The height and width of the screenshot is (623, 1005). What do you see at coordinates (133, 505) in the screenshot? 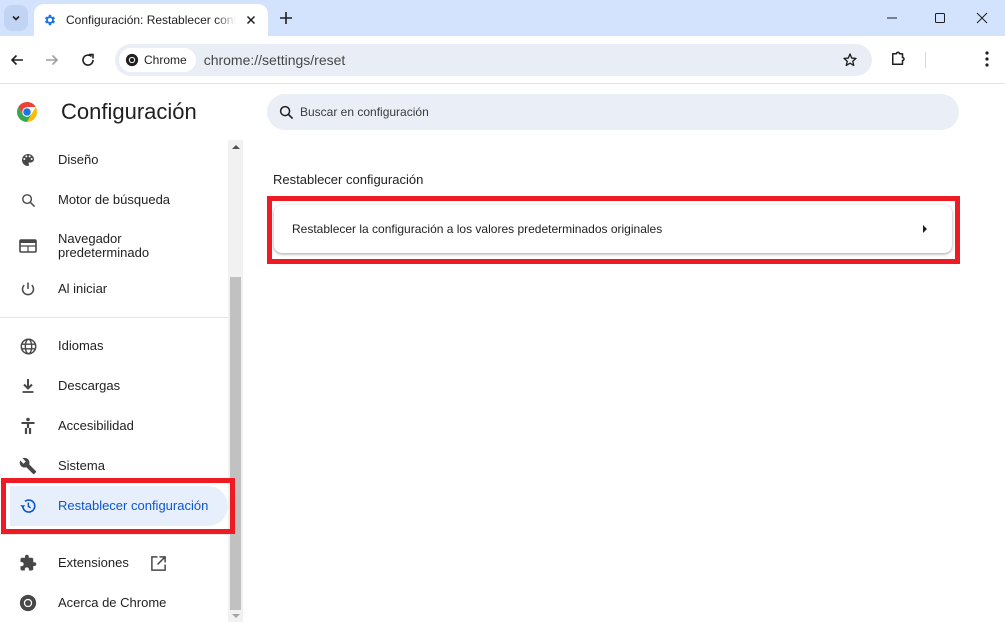
I see `sidebar-item-label: Restablecer configuración` at bounding box center [133, 505].